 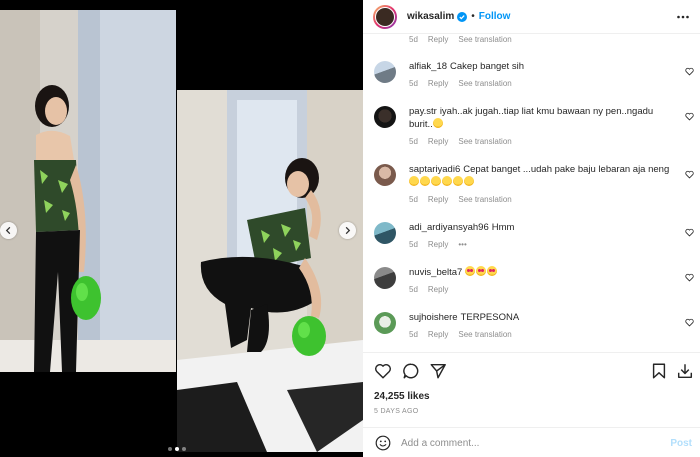 I want to click on author-username: wikasalim, so click(x=430, y=16).